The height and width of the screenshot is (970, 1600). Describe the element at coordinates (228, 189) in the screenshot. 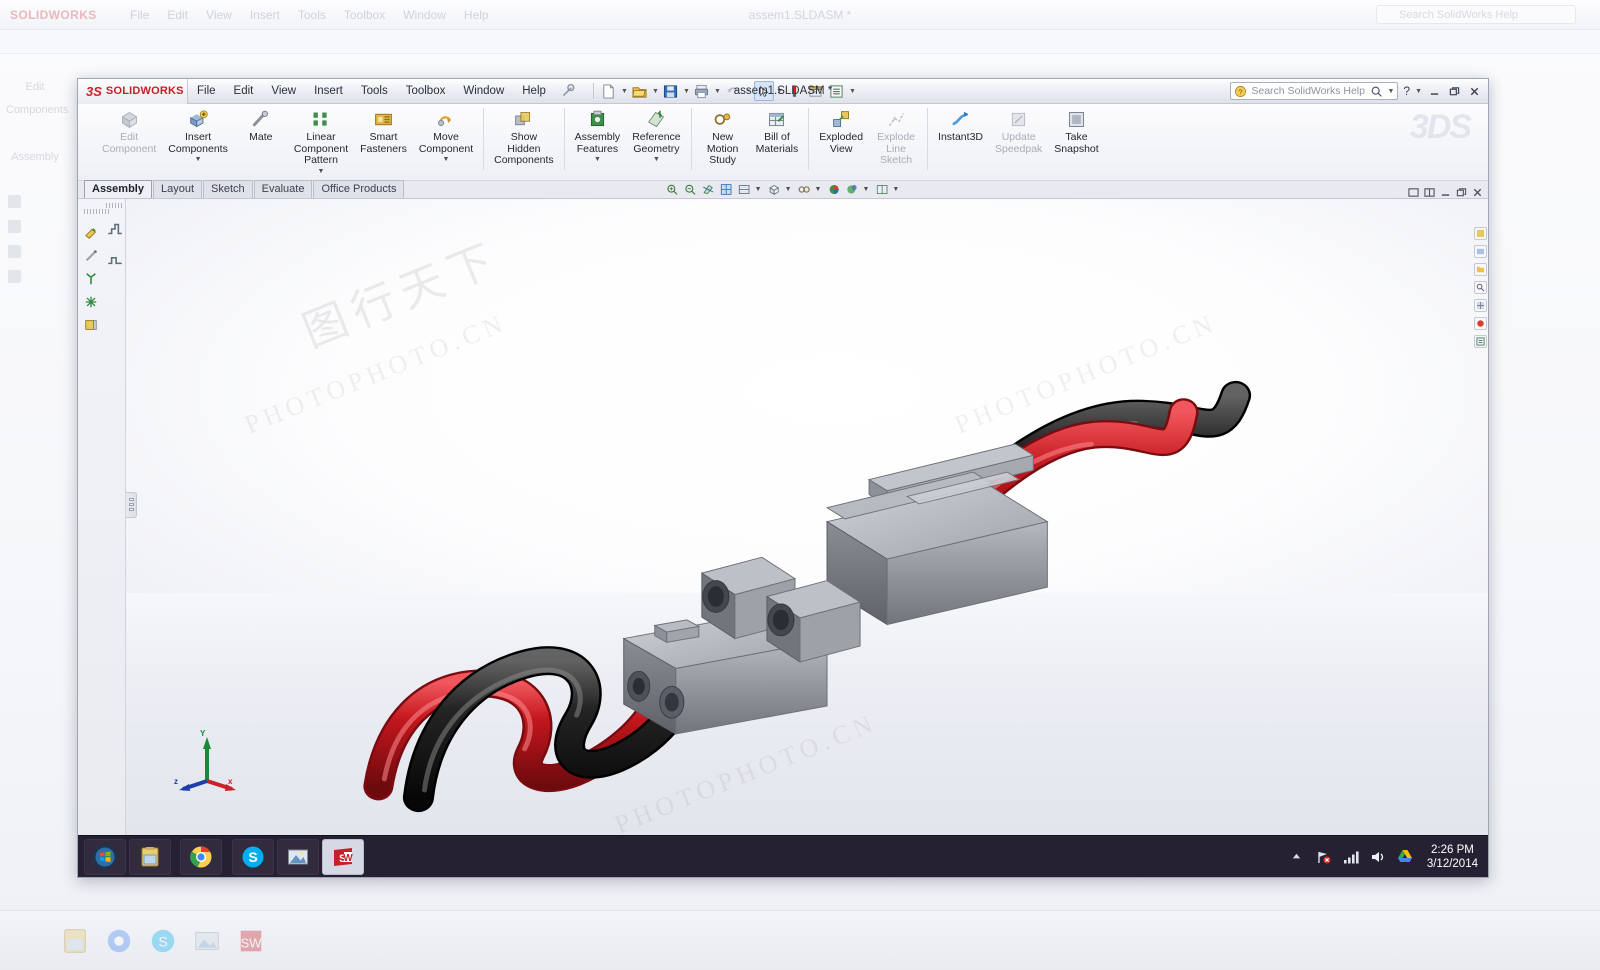

I see `tab-sketch: Sketch` at that location.